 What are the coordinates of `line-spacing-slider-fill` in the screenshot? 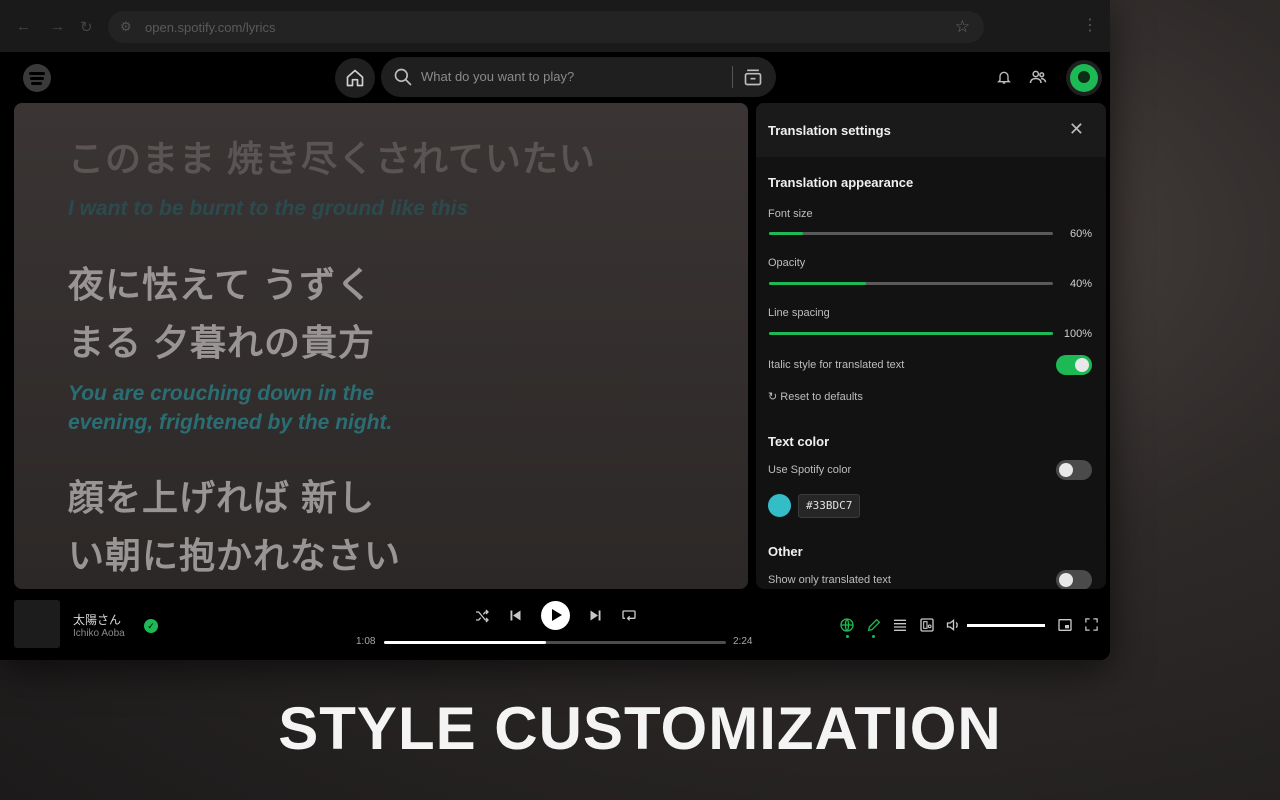 It's located at (911, 333).